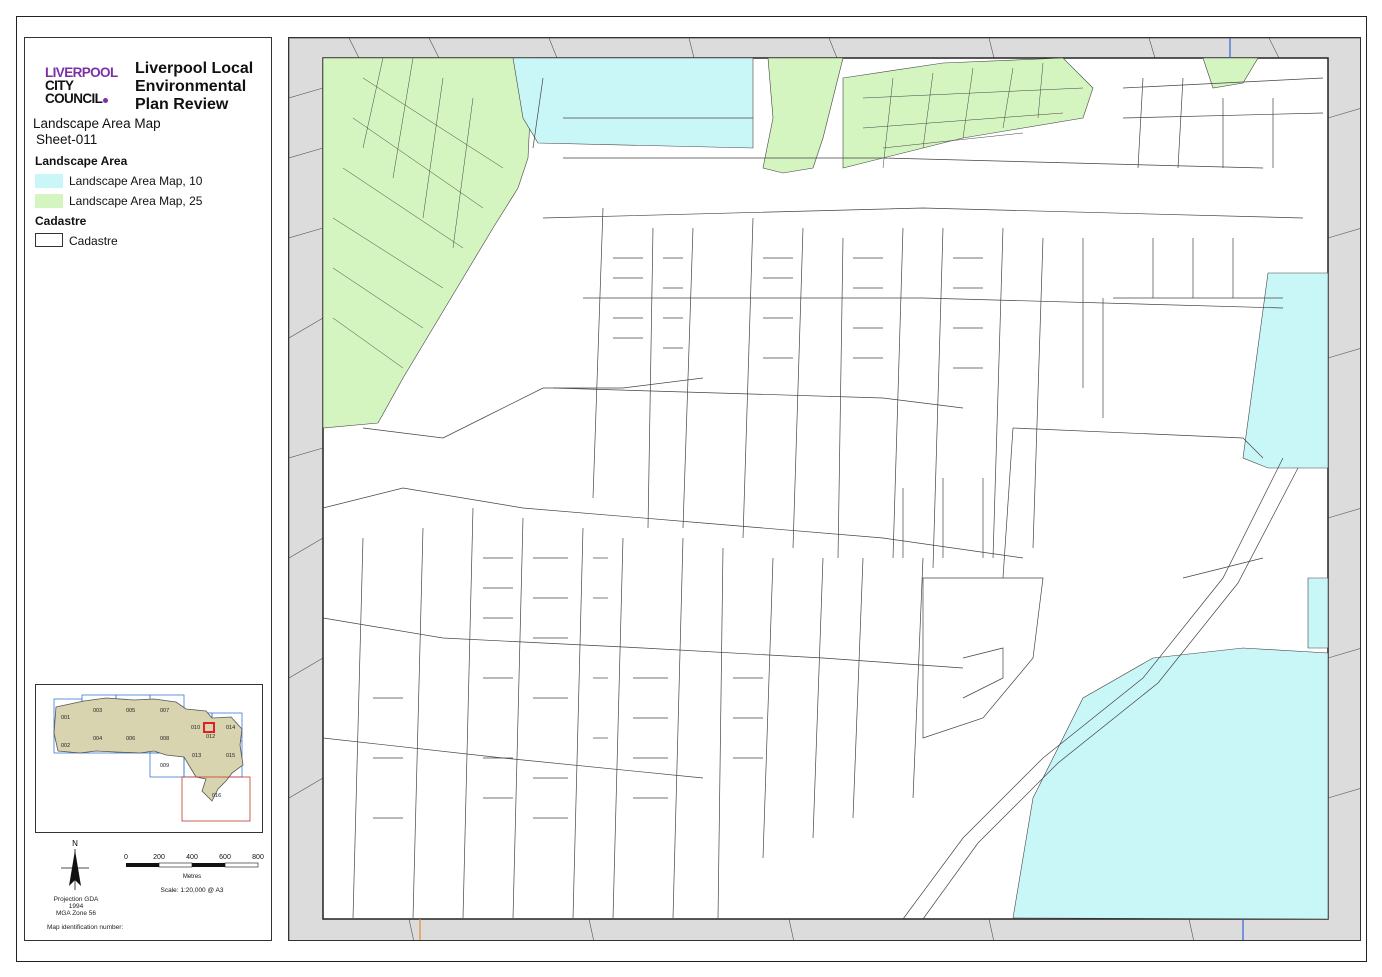  I want to click on map-id-label: Map identification number:, so click(85, 927).